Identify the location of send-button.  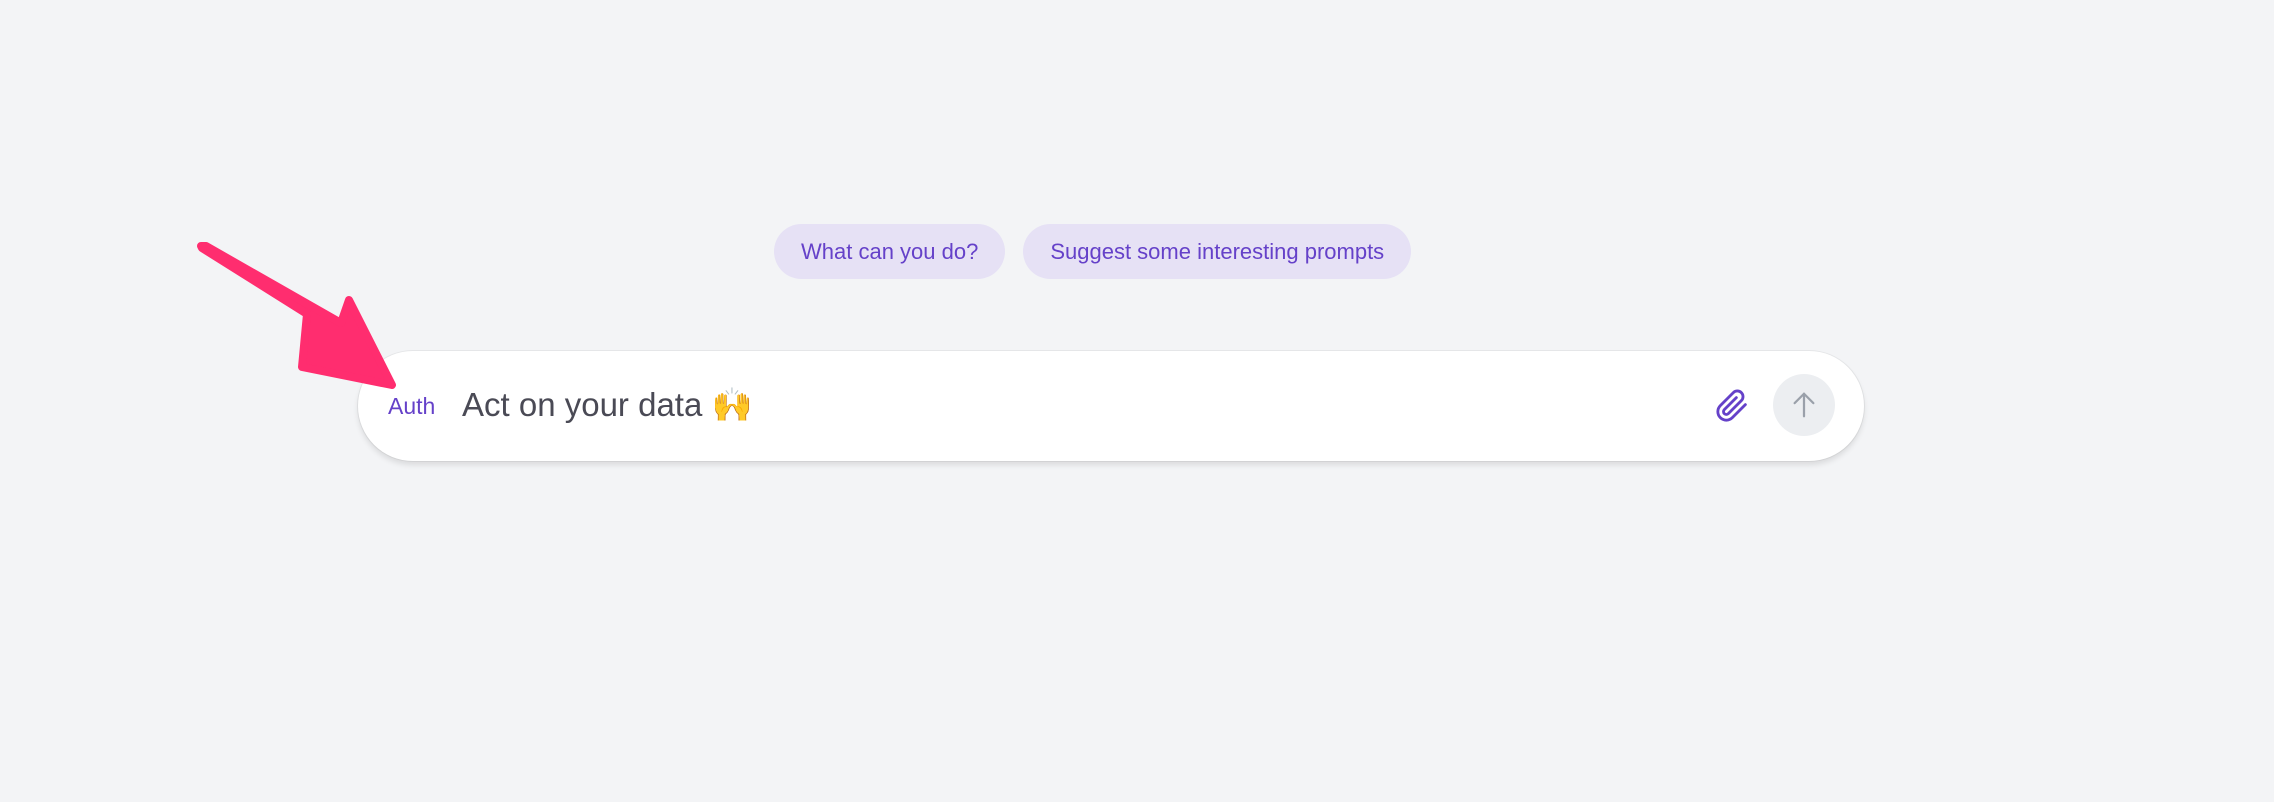
(1804, 405).